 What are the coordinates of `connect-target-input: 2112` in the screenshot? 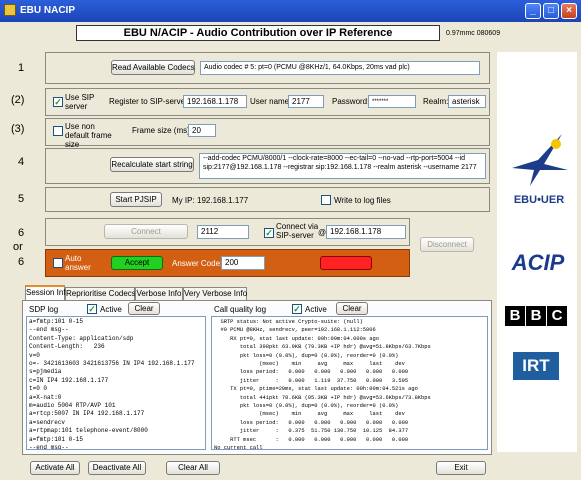 It's located at (223, 232).